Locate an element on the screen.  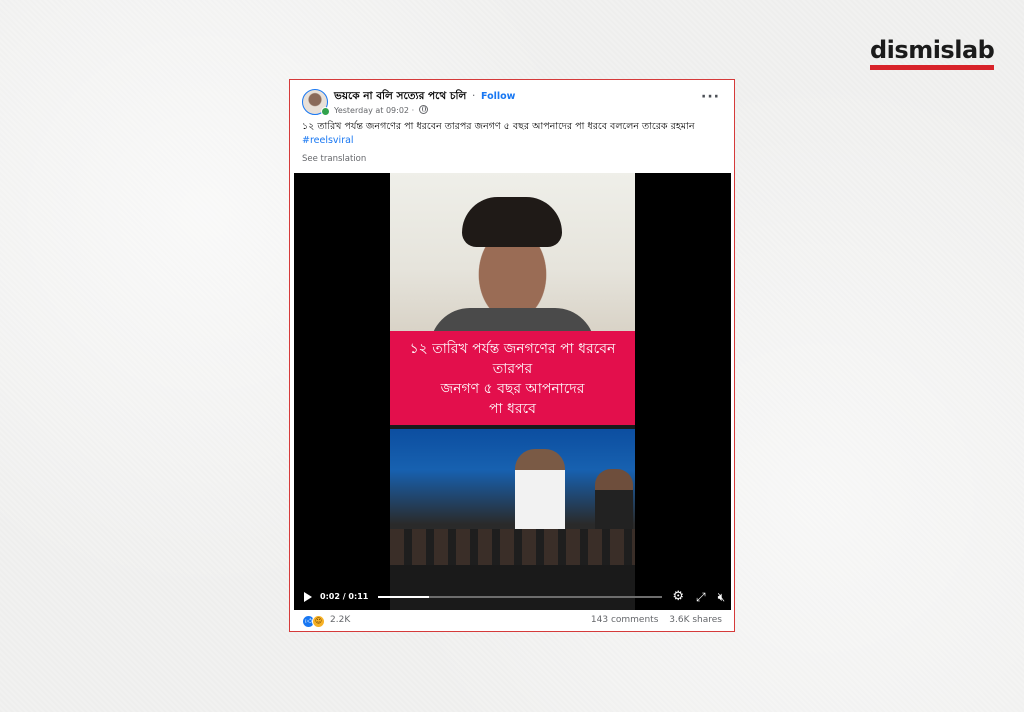
logo-underline is located at coordinates (932, 67).